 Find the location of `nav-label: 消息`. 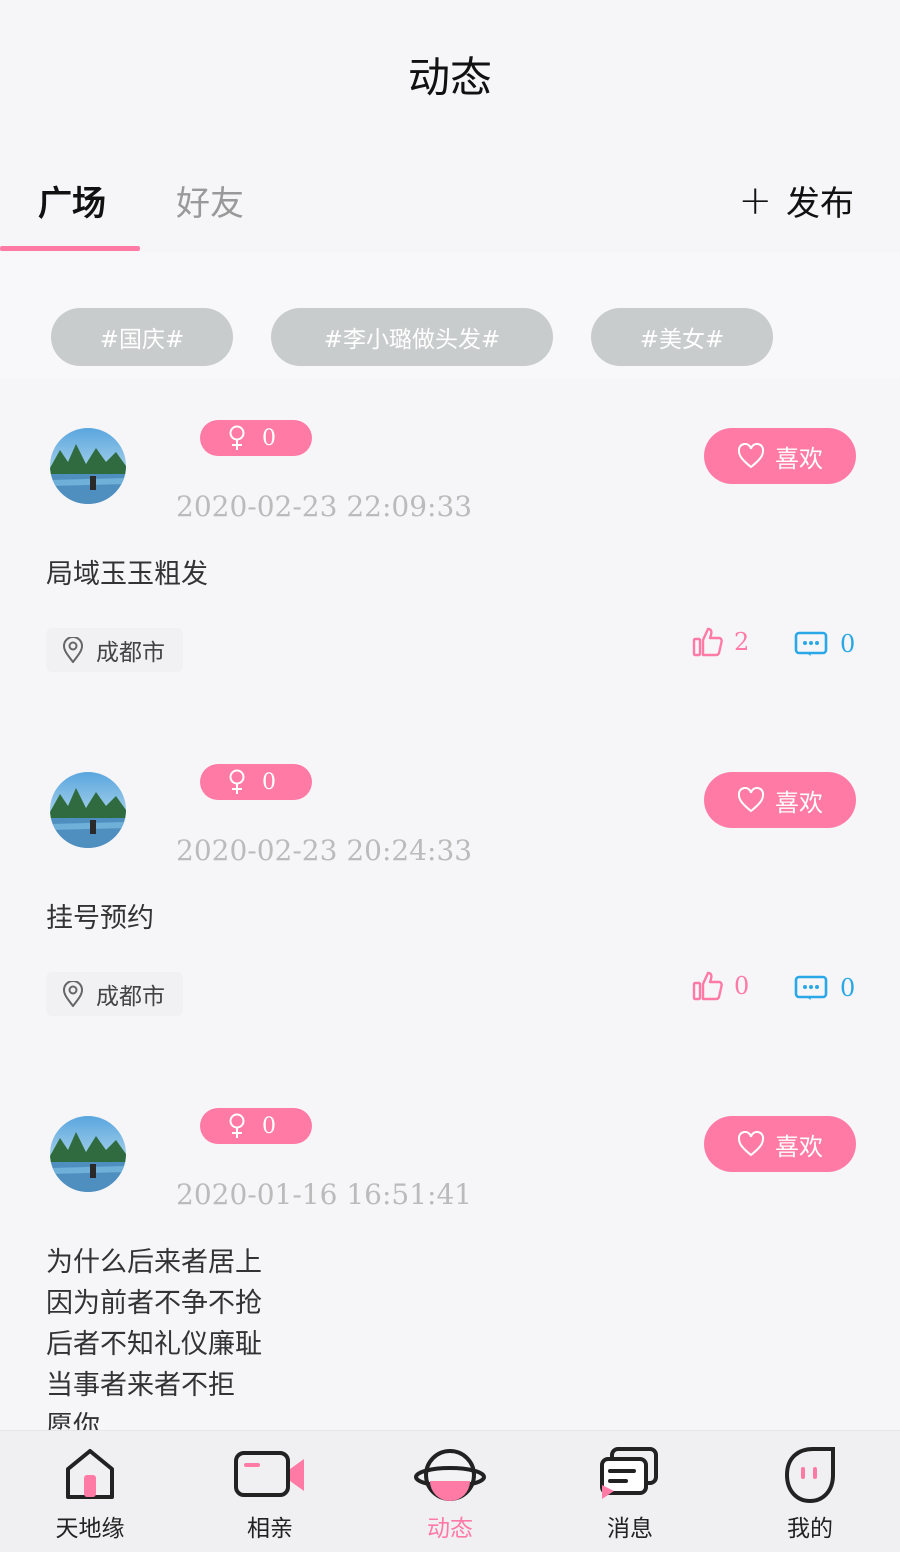

nav-label: 消息 is located at coordinates (630, 1529).